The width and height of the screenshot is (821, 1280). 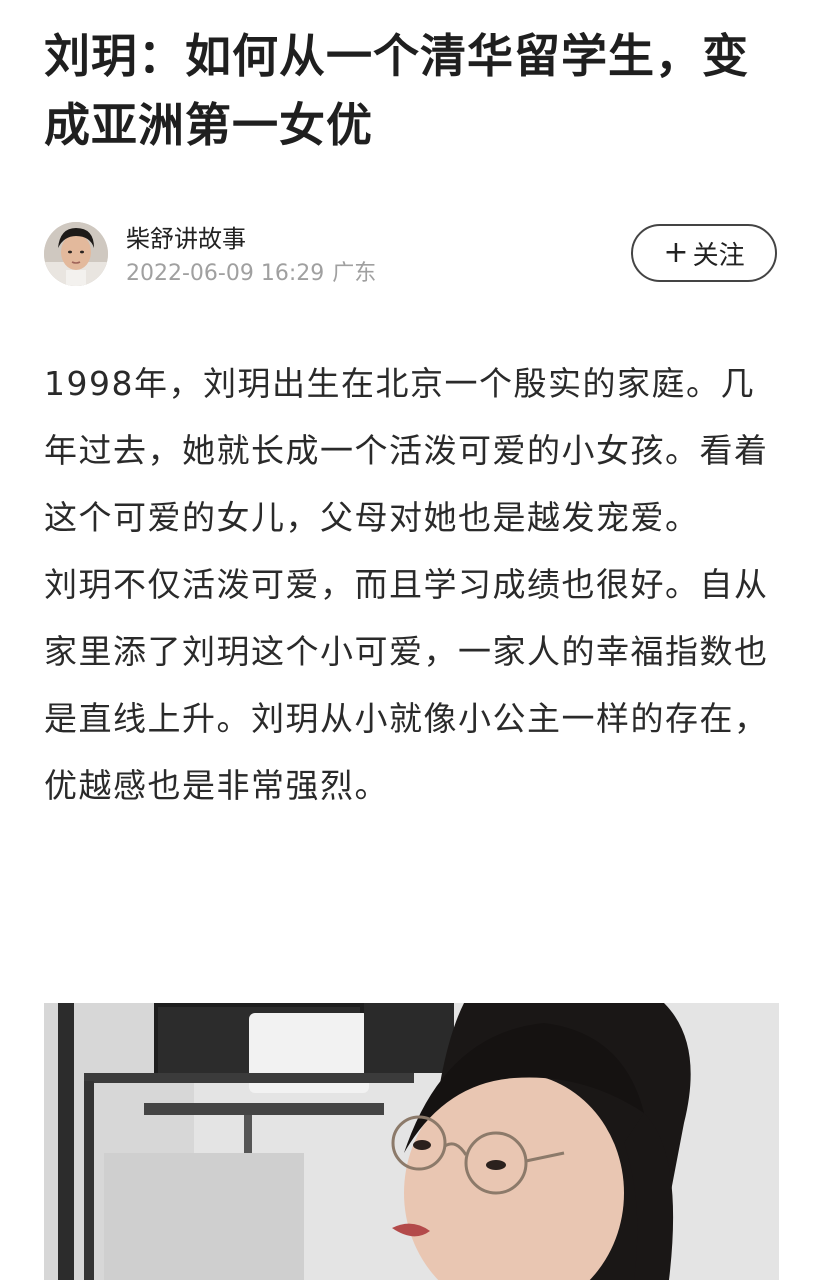 I want to click on follow-button: + 关注, so click(x=704, y=253).